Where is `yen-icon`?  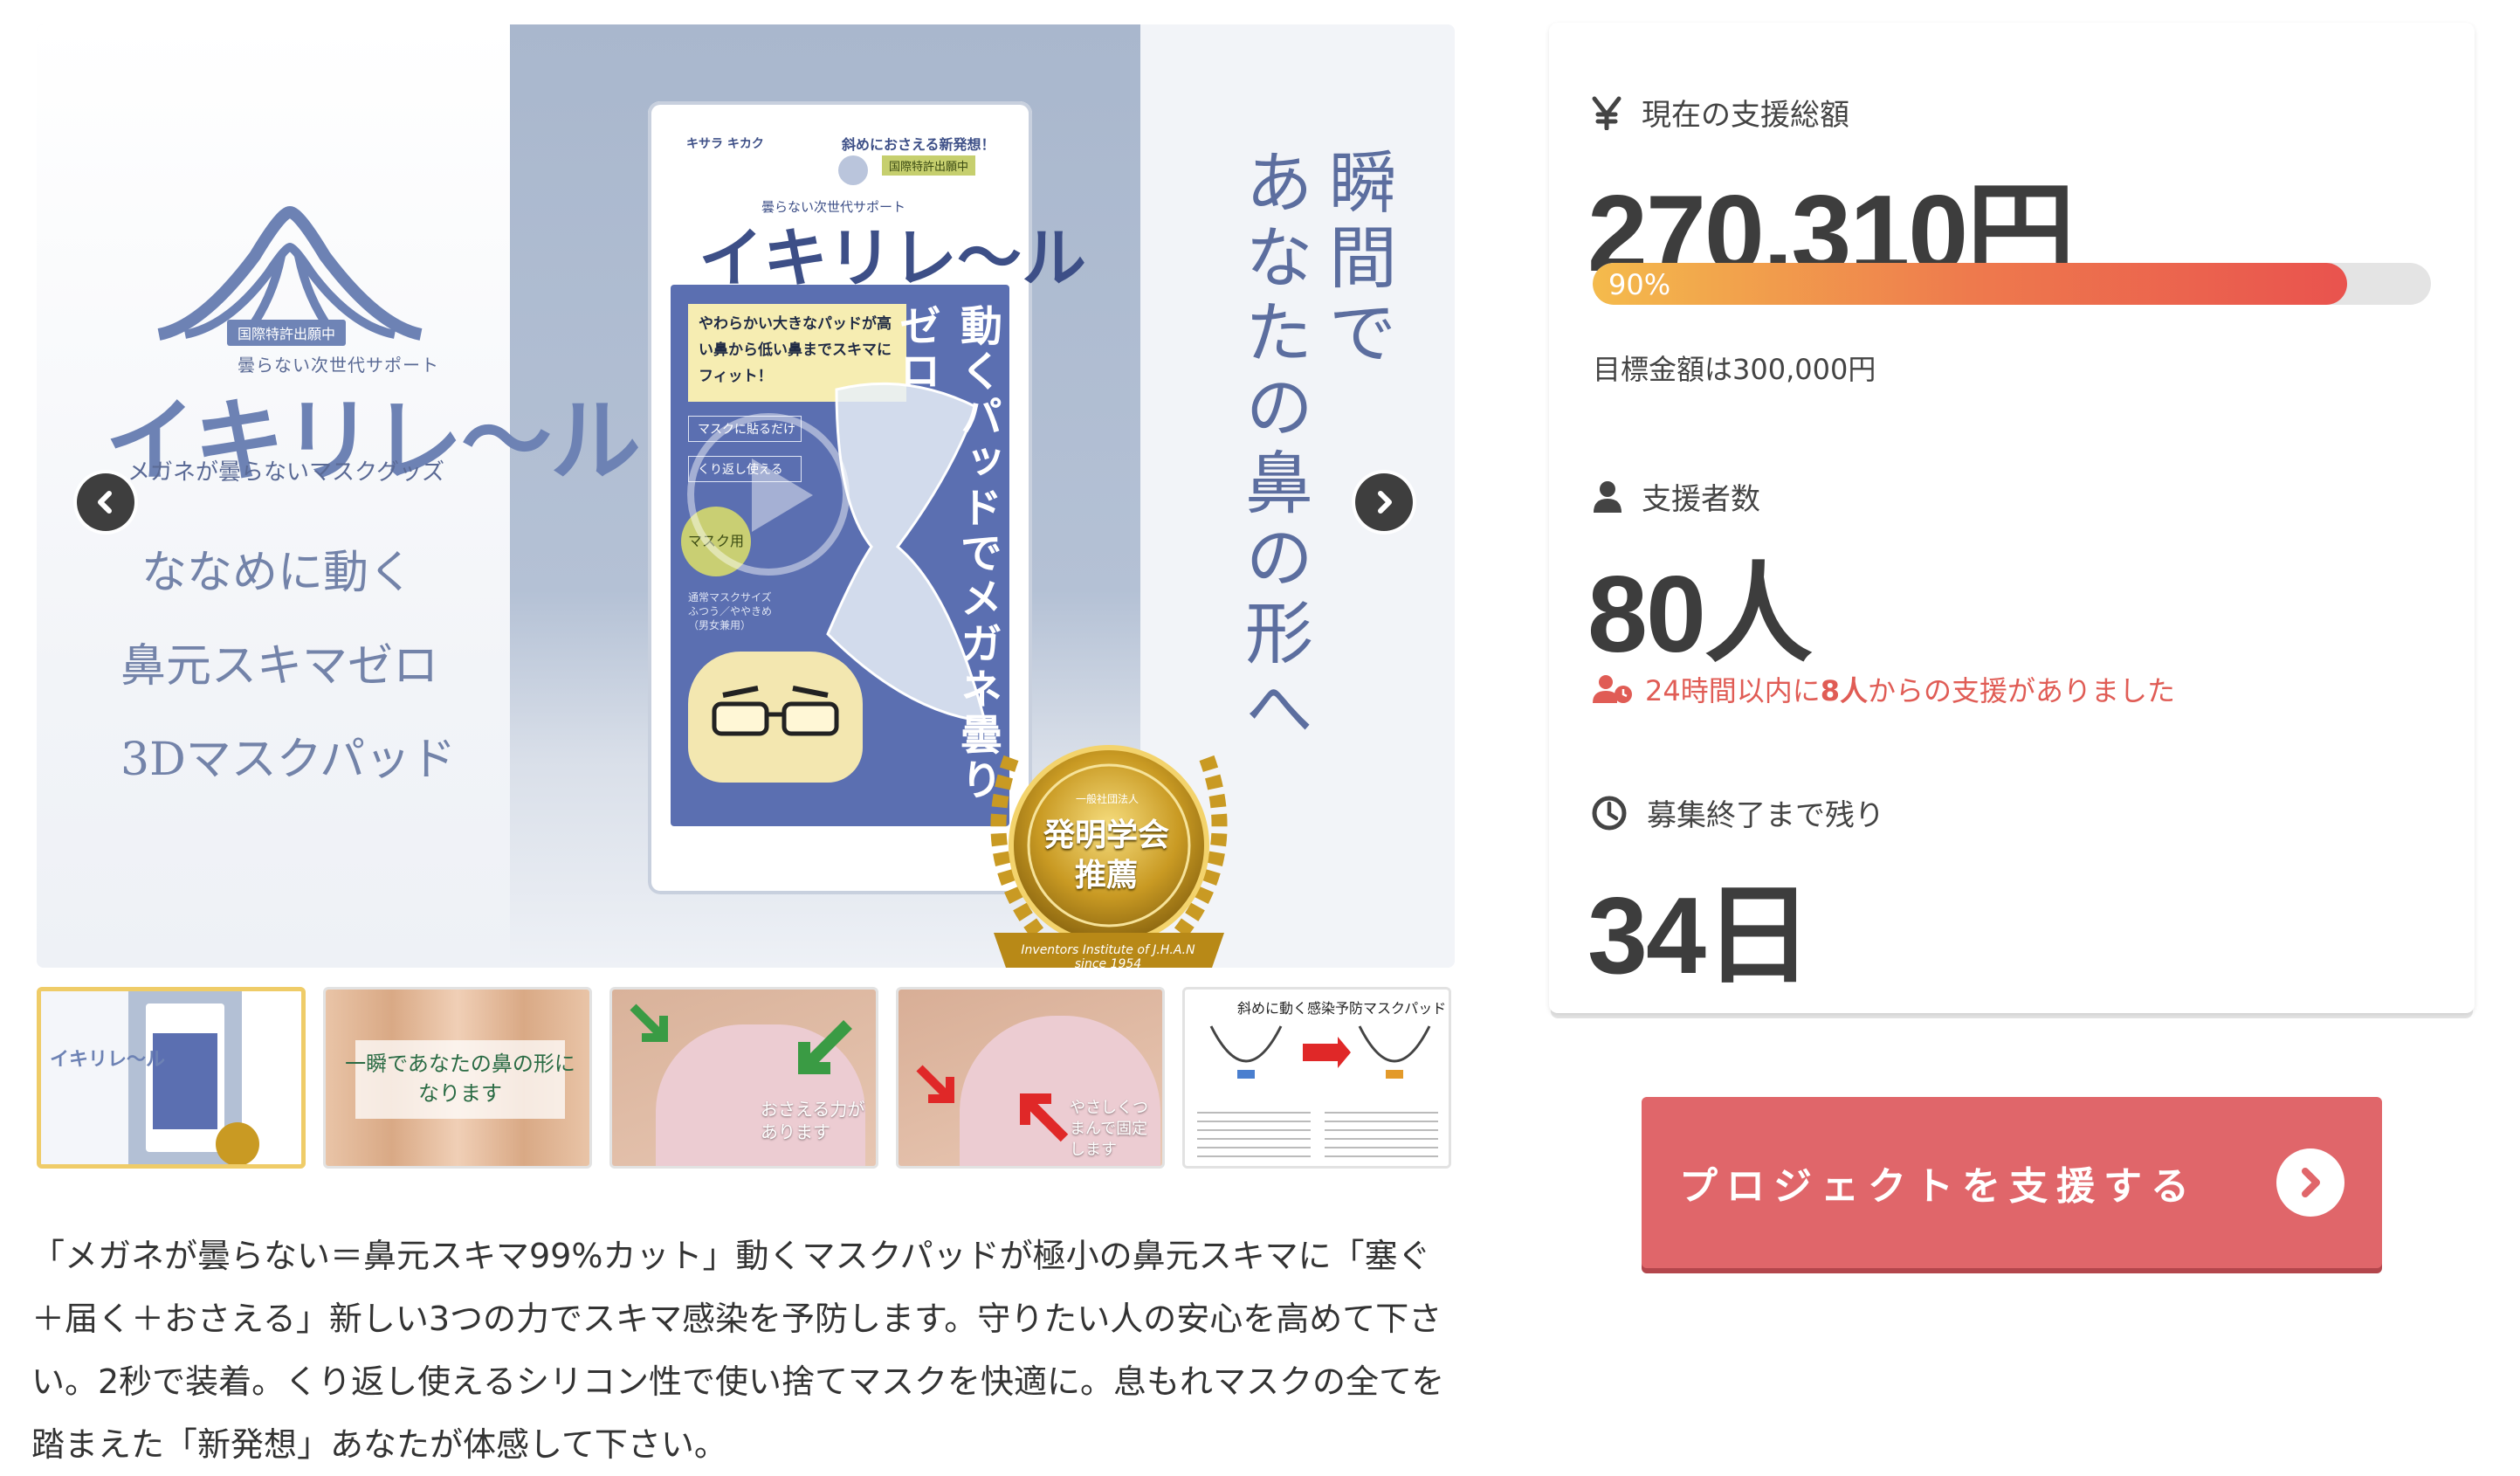
yen-icon is located at coordinates (1606, 113).